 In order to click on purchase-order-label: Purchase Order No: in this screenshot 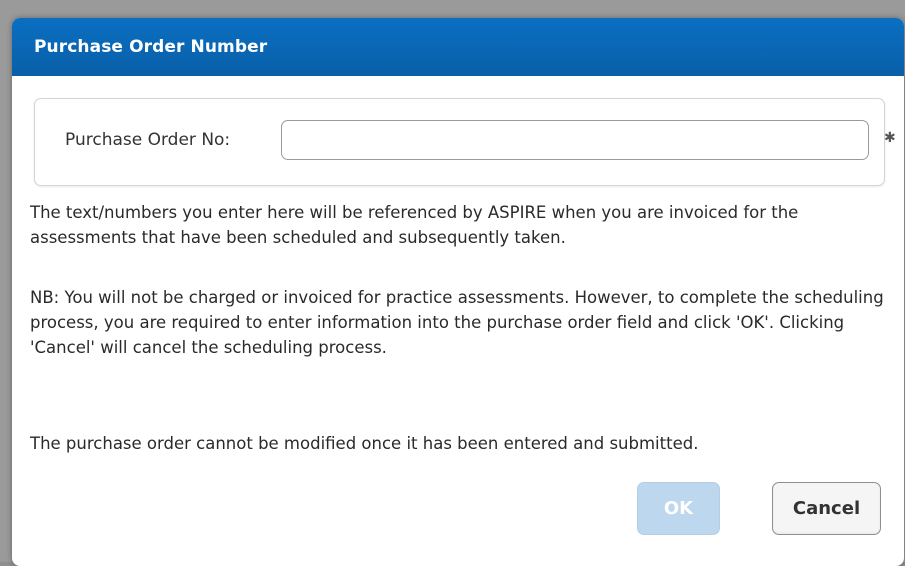, I will do `click(148, 140)`.